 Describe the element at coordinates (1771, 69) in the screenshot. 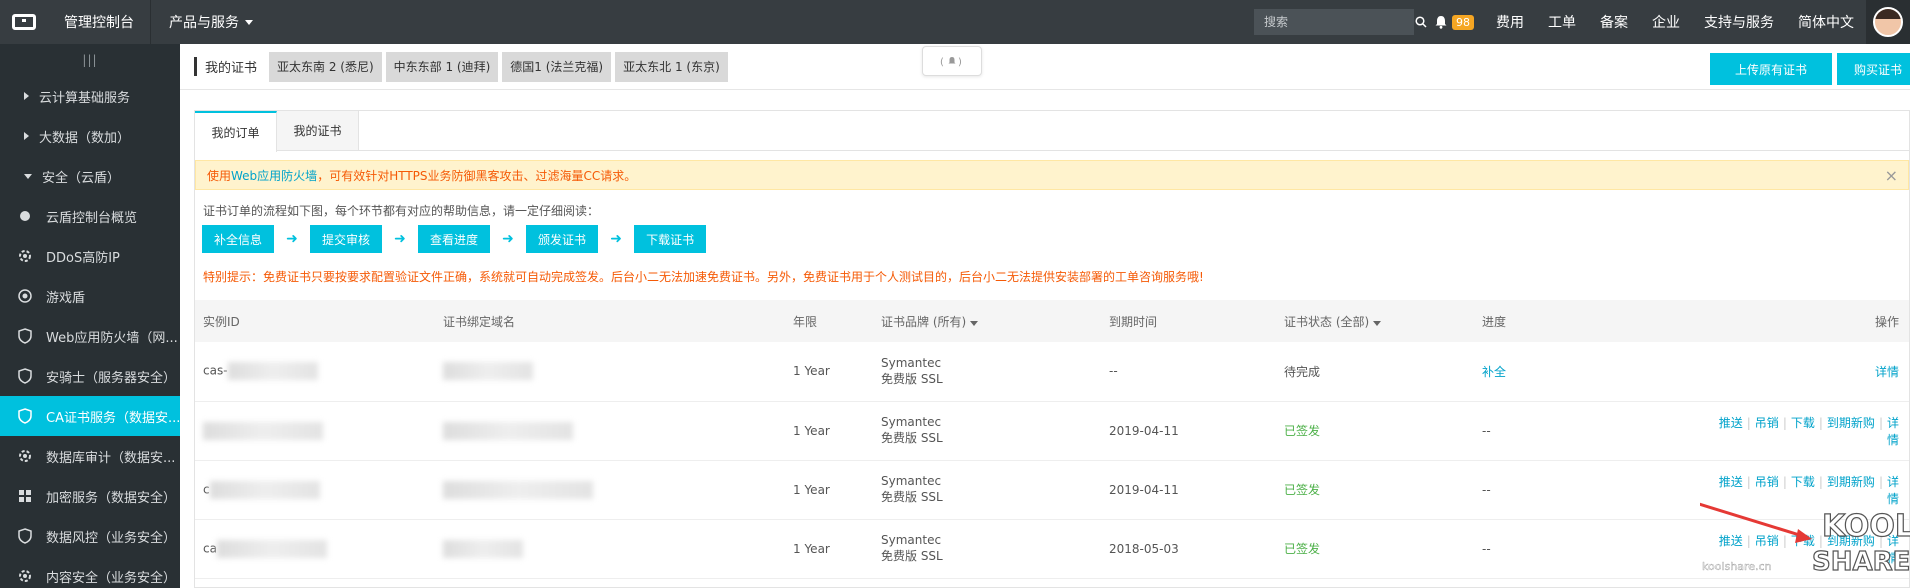

I see `upload-cert-button: 上传原有证书` at that location.